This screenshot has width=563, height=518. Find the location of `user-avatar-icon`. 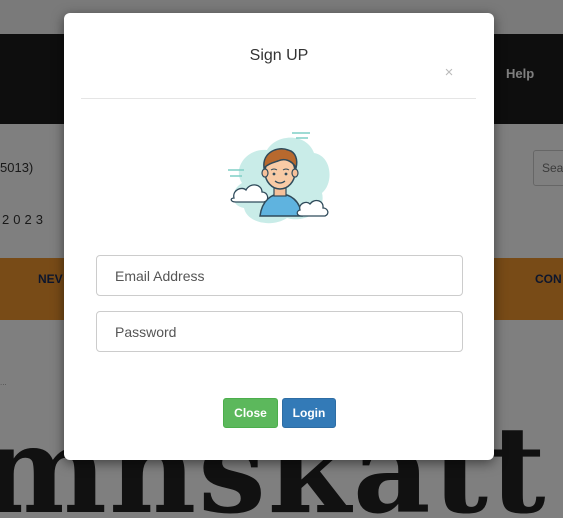

user-avatar-icon is located at coordinates (279, 178).